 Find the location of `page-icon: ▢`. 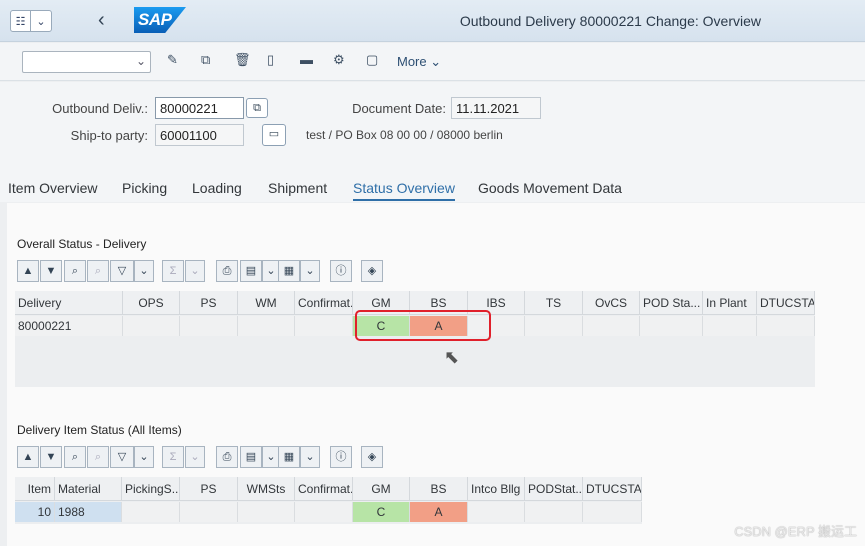

page-icon: ▢ is located at coordinates (372, 60).